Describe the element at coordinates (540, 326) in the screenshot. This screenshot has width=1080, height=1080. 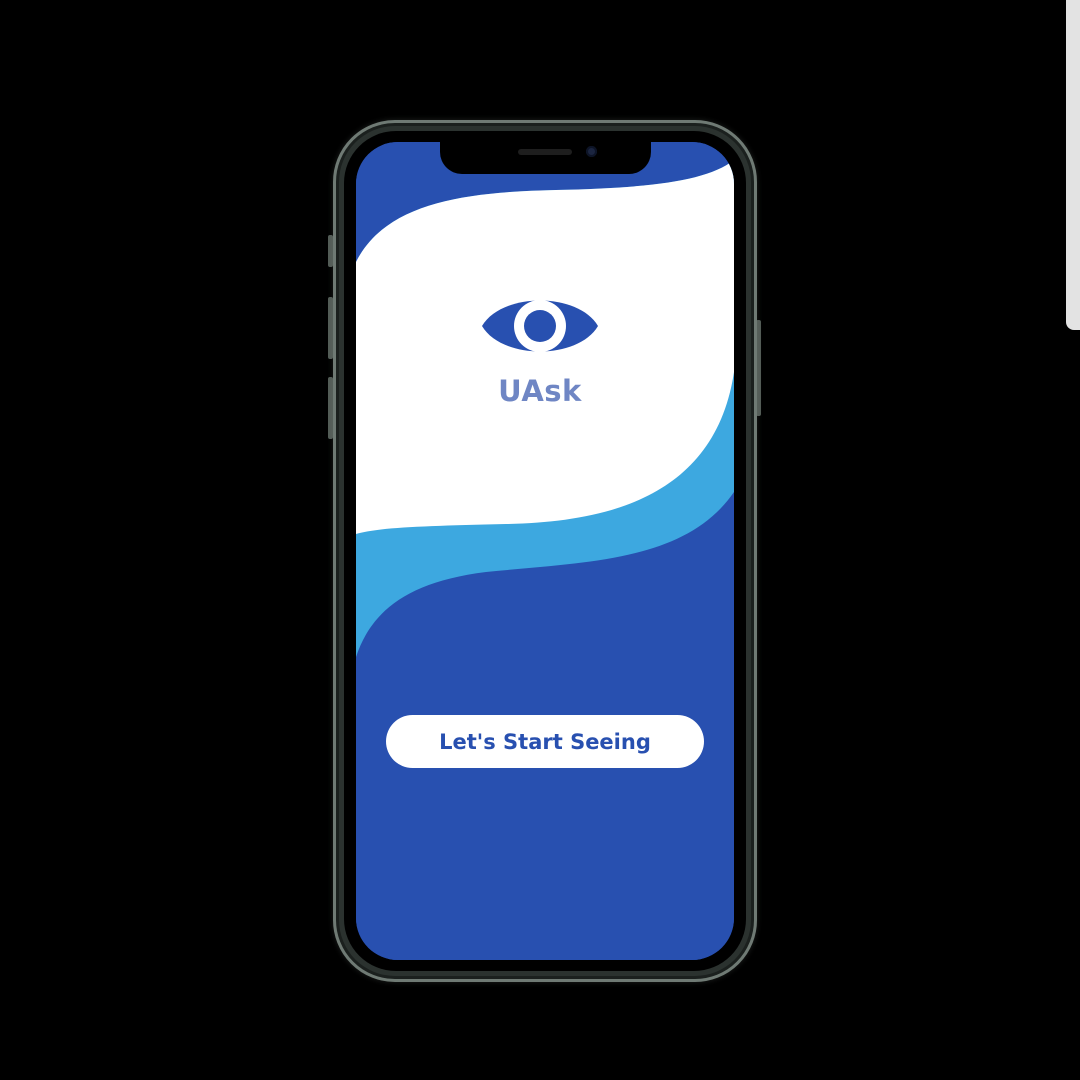
I see `eye-icon` at that location.